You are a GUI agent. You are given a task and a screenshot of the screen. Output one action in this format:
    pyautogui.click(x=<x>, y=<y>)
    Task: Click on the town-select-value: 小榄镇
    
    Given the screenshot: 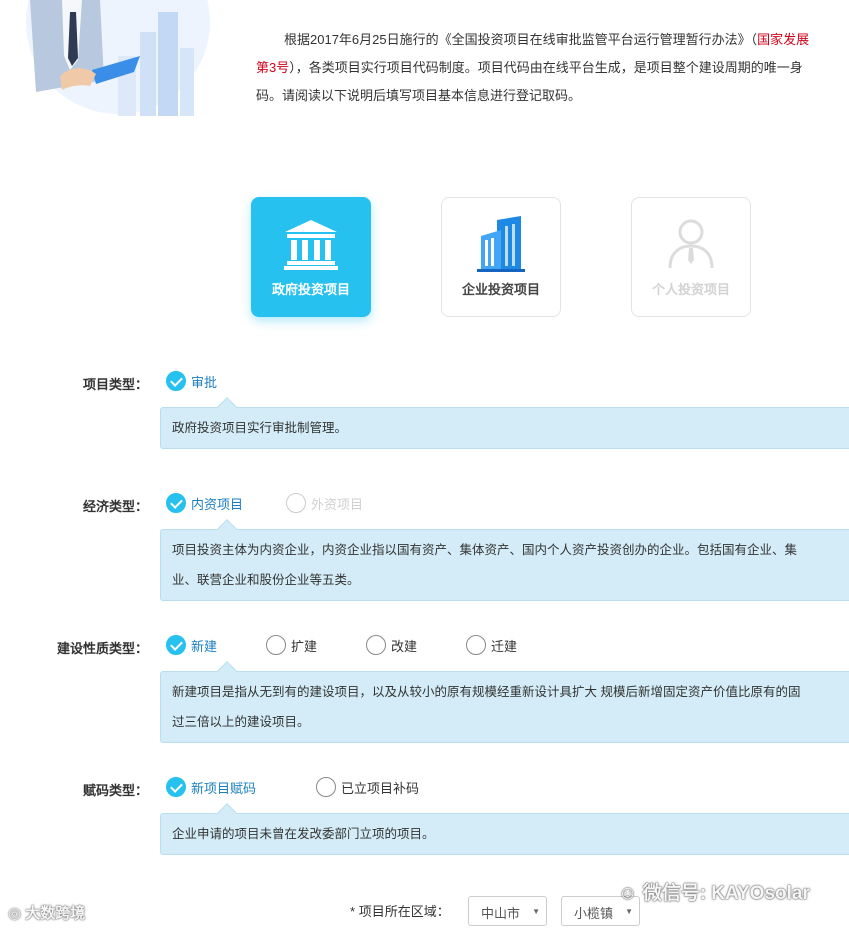 What is the action you would take?
    pyautogui.click(x=594, y=913)
    